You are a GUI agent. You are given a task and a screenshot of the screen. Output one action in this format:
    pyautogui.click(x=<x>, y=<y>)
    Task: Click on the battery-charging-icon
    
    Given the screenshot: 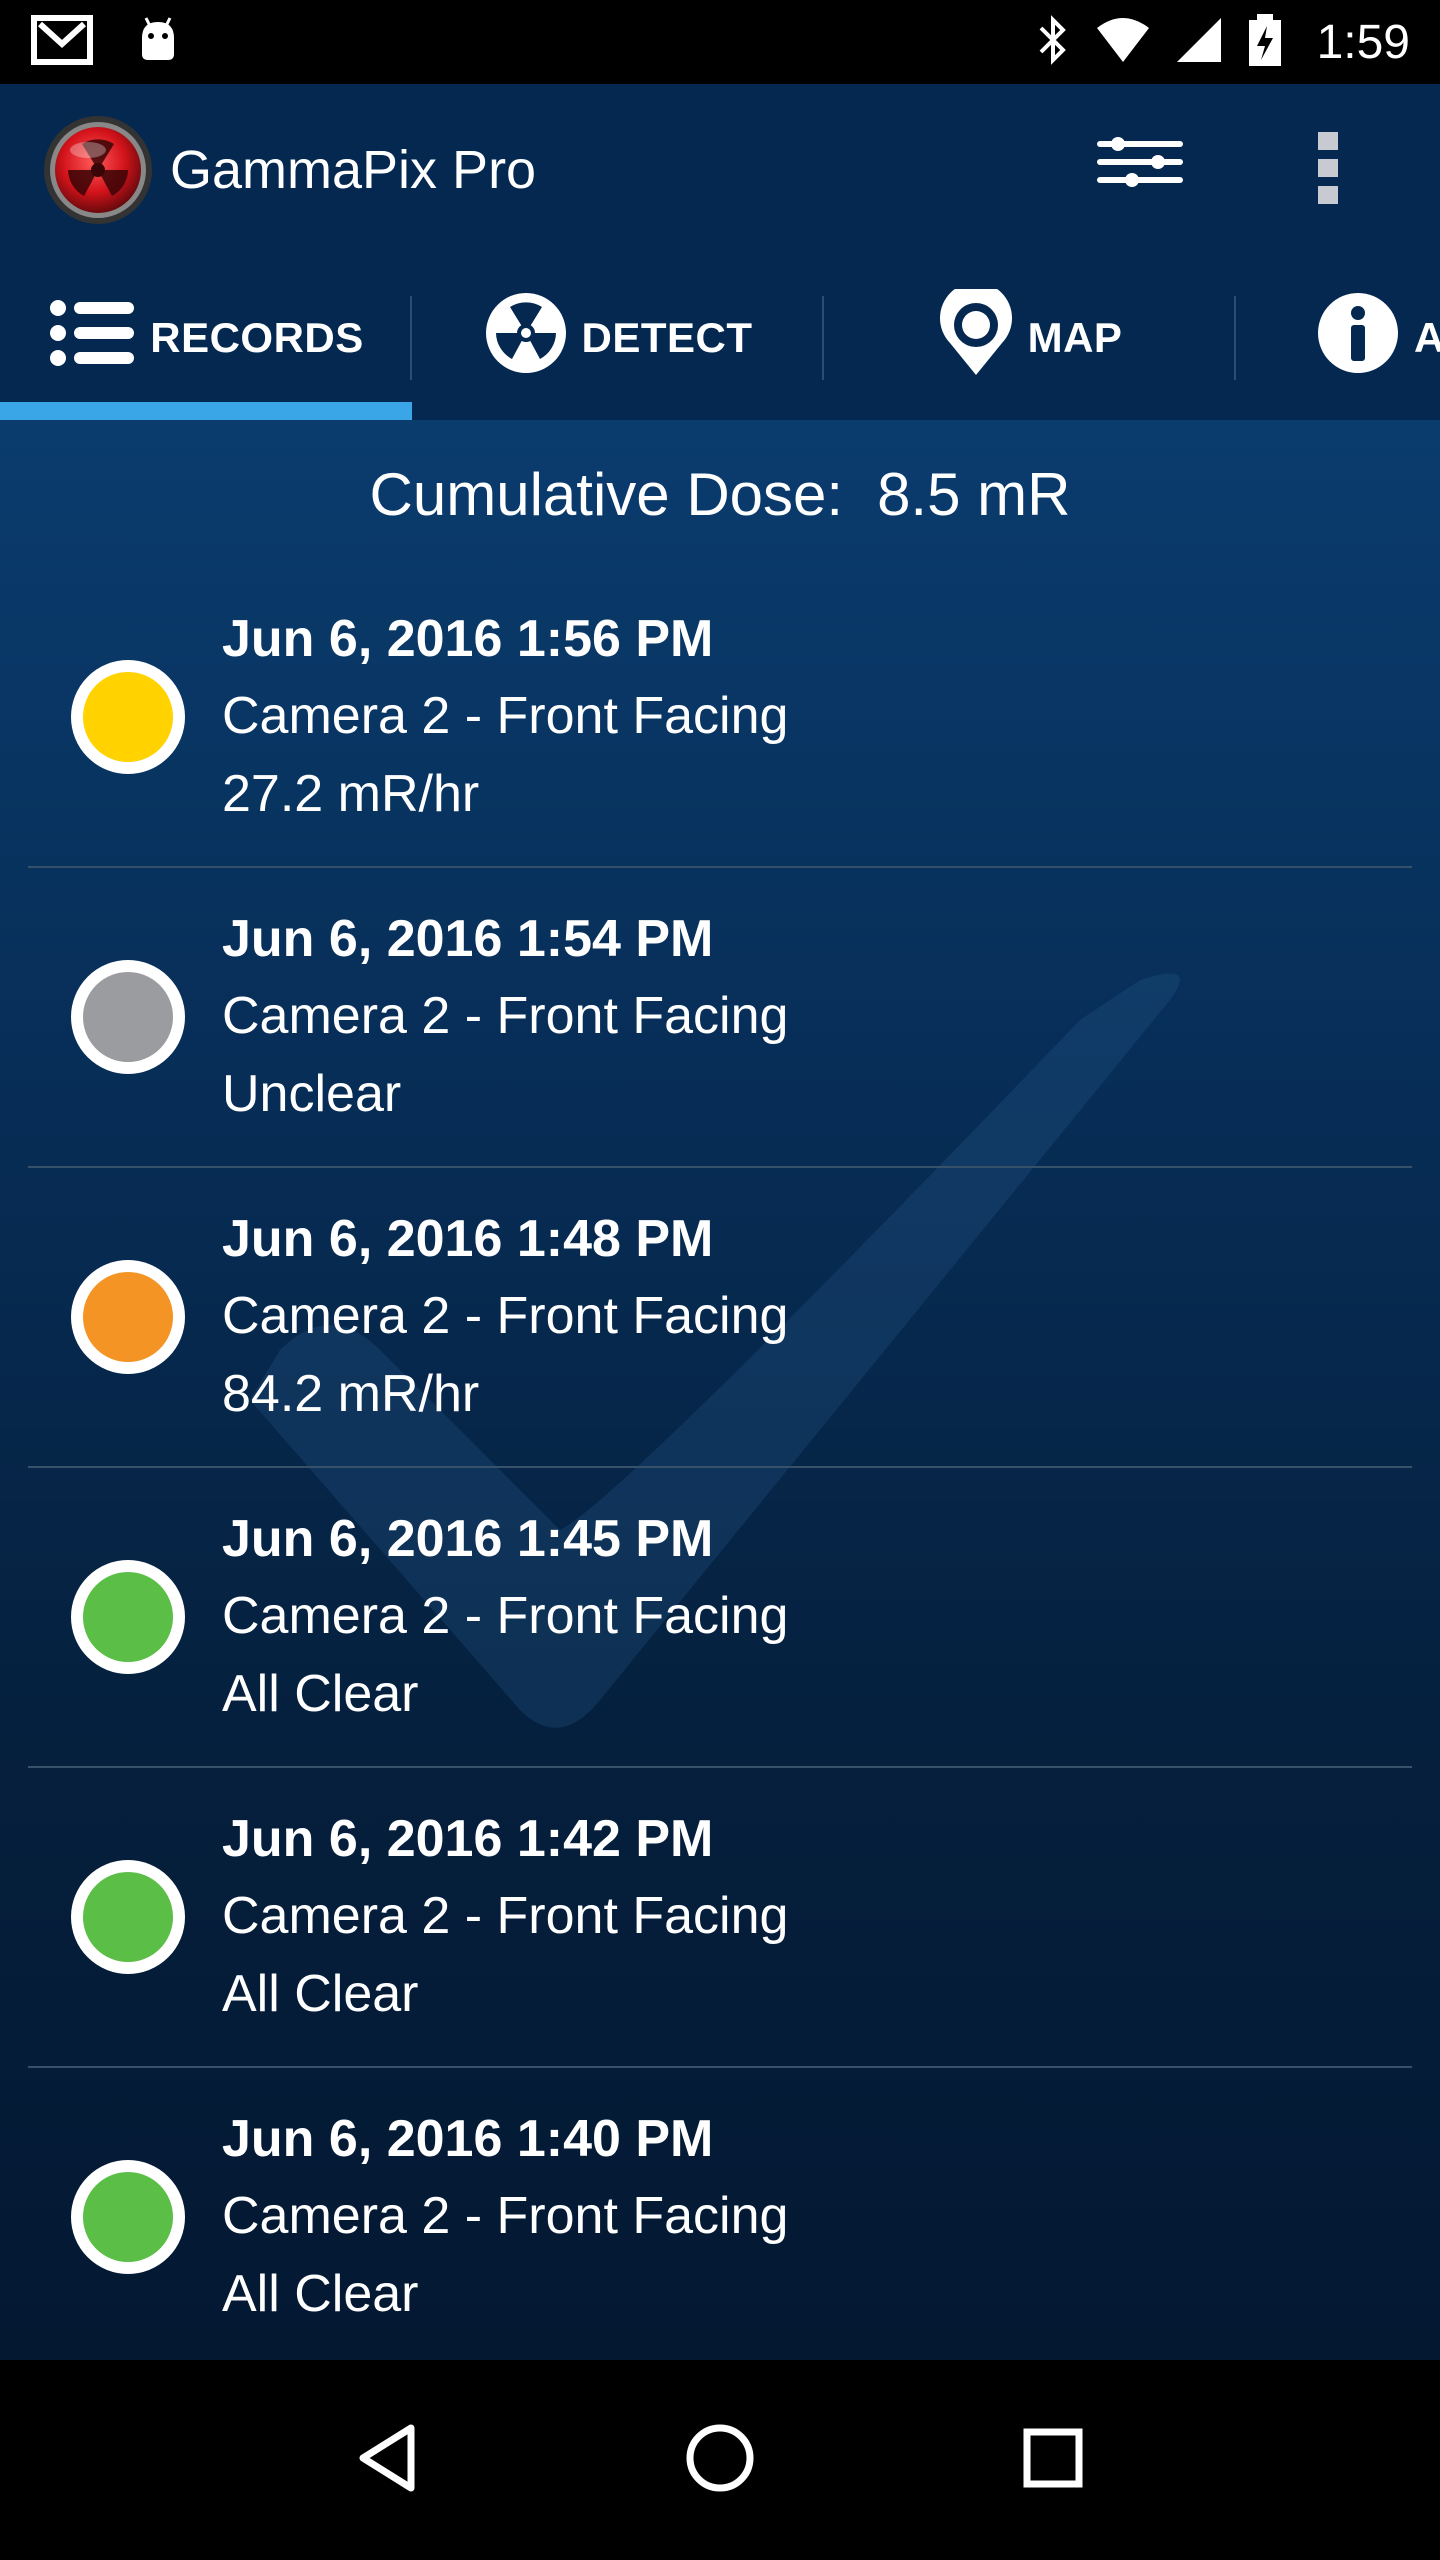 What is the action you would take?
    pyautogui.click(x=1265, y=42)
    